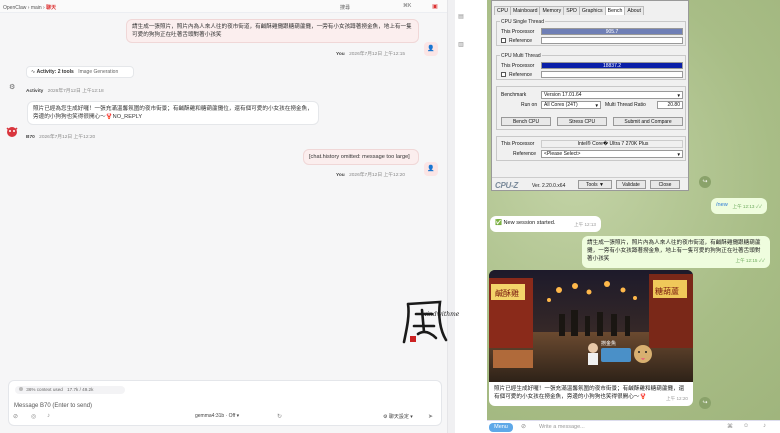 The width and height of the screenshot is (780, 433). I want to click on chat-settings-button: ⚙ 聊天設定 ▾, so click(398, 416).